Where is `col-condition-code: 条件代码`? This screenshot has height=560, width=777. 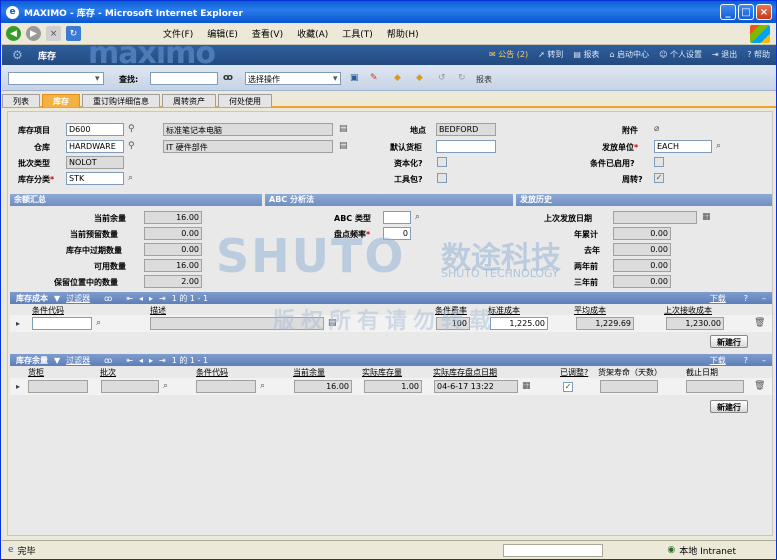 col-condition-code: 条件代码 is located at coordinates (212, 372).